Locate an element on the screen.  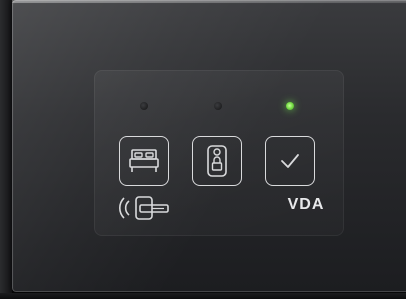
card-reader-icon is located at coordinates (144, 208).